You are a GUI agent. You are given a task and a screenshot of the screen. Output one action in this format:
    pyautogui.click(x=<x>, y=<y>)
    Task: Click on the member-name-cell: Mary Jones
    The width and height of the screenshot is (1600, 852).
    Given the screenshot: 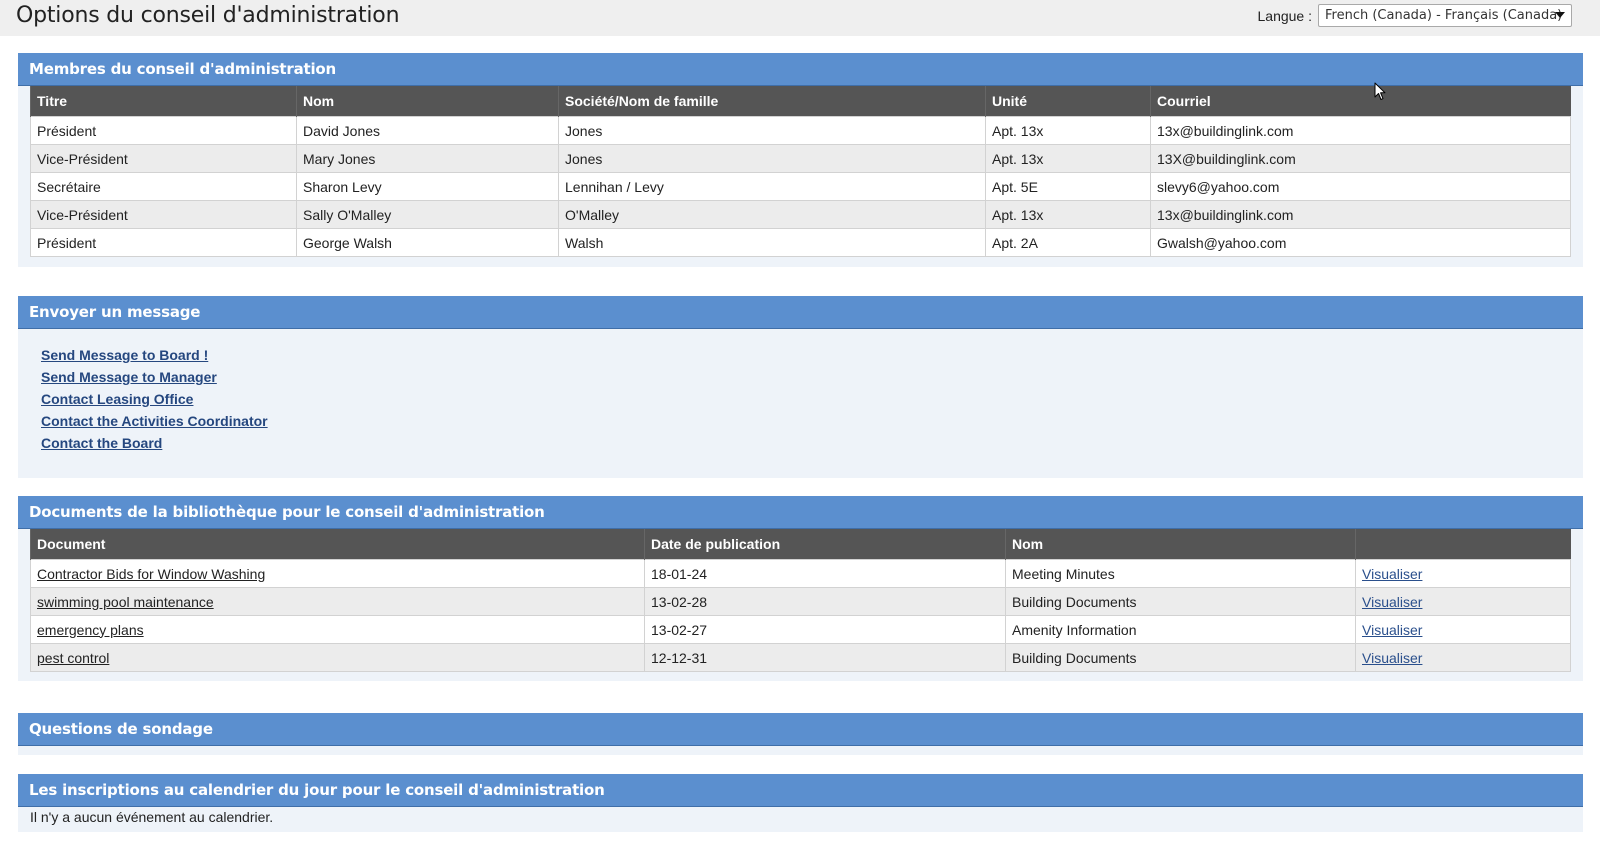 What is the action you would take?
    pyautogui.click(x=427, y=158)
    